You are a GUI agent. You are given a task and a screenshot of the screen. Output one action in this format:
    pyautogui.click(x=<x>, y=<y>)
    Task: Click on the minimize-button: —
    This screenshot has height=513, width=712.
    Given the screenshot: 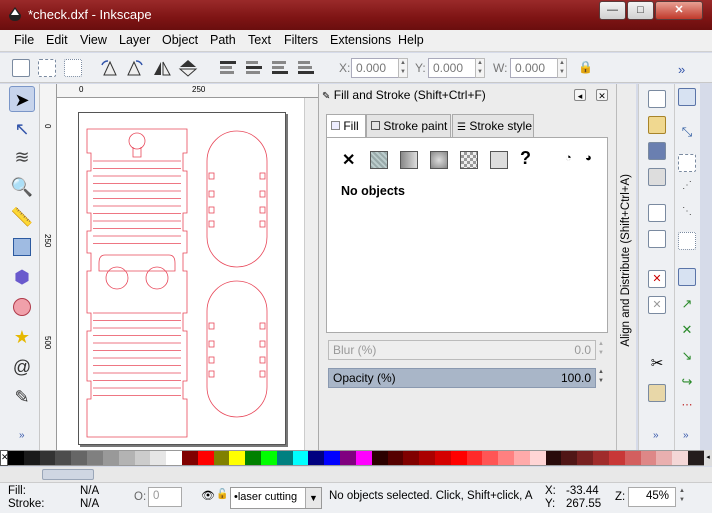 What is the action you would take?
    pyautogui.click(x=612, y=10)
    